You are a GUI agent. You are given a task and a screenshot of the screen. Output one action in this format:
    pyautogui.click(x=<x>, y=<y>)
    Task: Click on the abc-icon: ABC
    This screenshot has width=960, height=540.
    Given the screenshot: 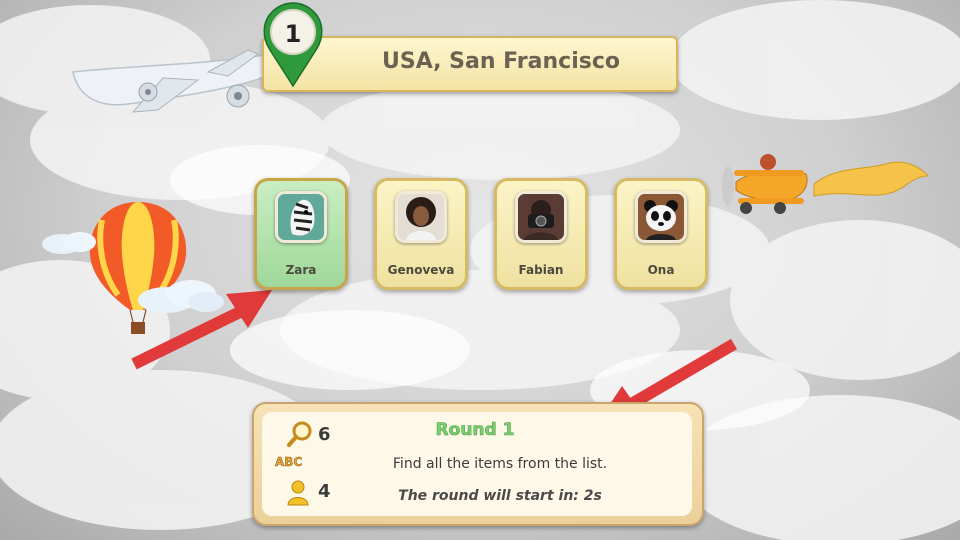 What is the action you would take?
    pyautogui.click(x=289, y=462)
    